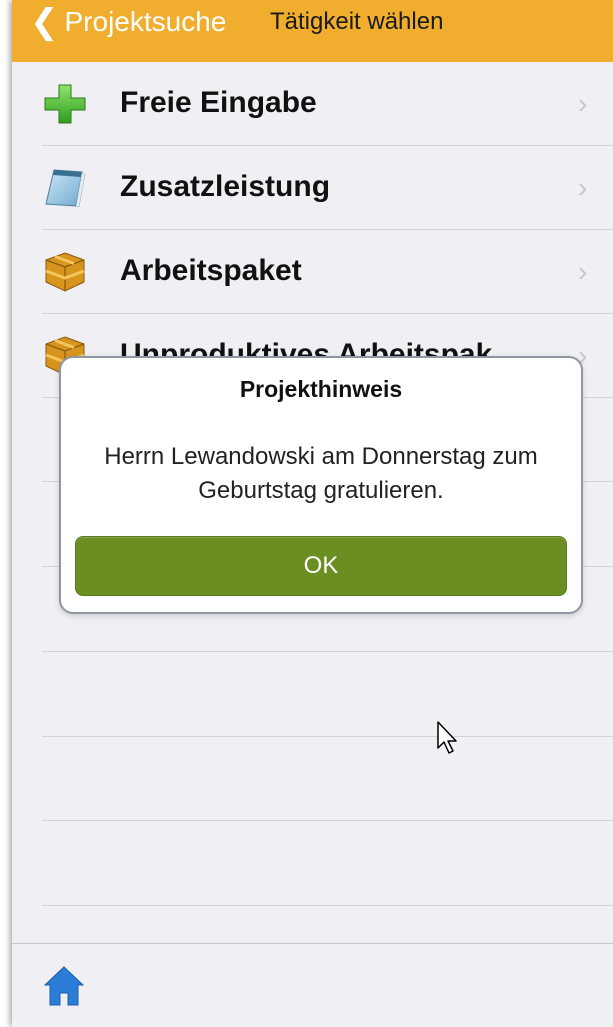 The image size is (613, 1027). I want to click on list-item-arbeitspaket: Arbeitspaket ›, so click(312, 272).